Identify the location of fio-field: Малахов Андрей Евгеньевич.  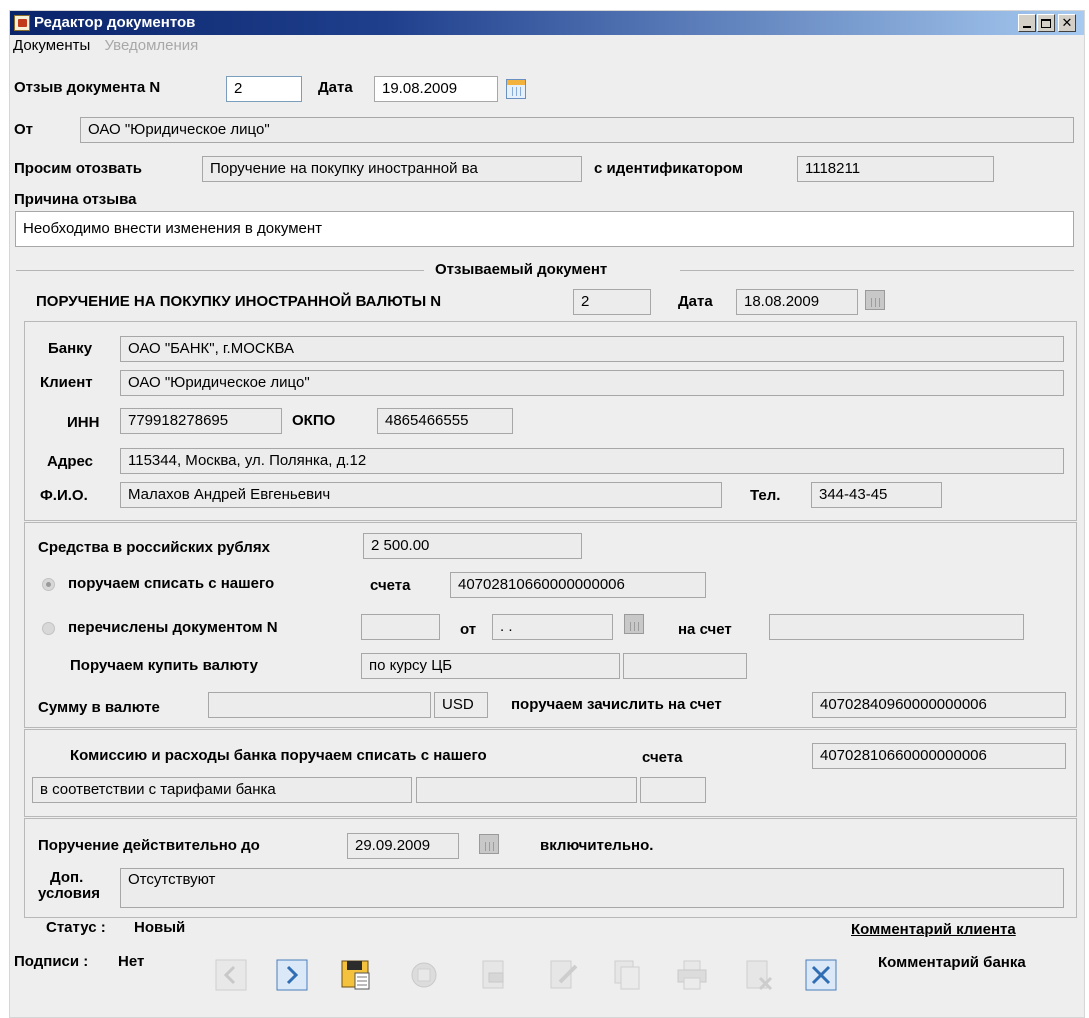
(421, 495).